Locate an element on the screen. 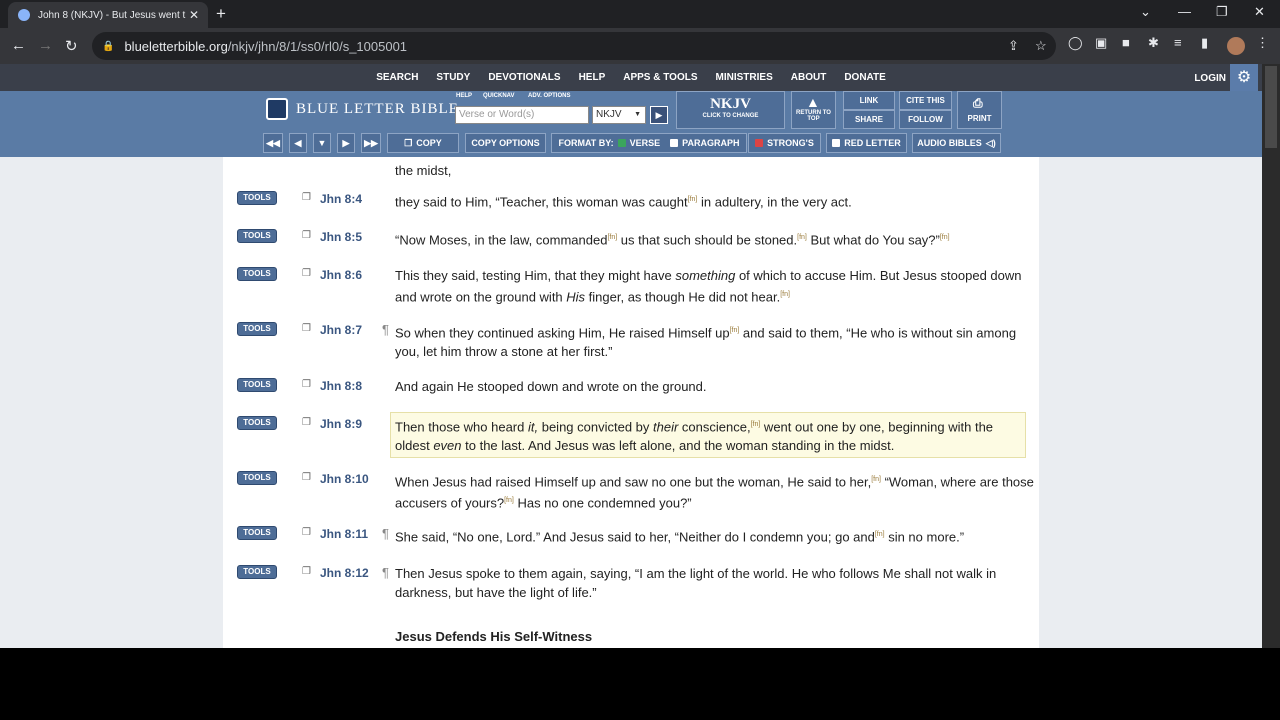 The image size is (1280, 720). share-page-icon: ⇪ is located at coordinates (1013, 46).